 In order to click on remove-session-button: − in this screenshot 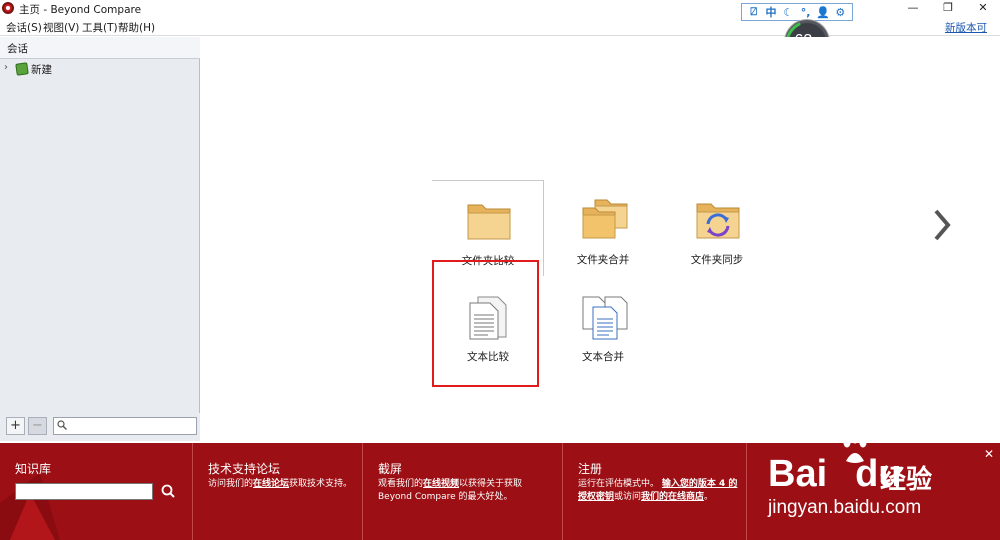, I will do `click(37, 426)`.